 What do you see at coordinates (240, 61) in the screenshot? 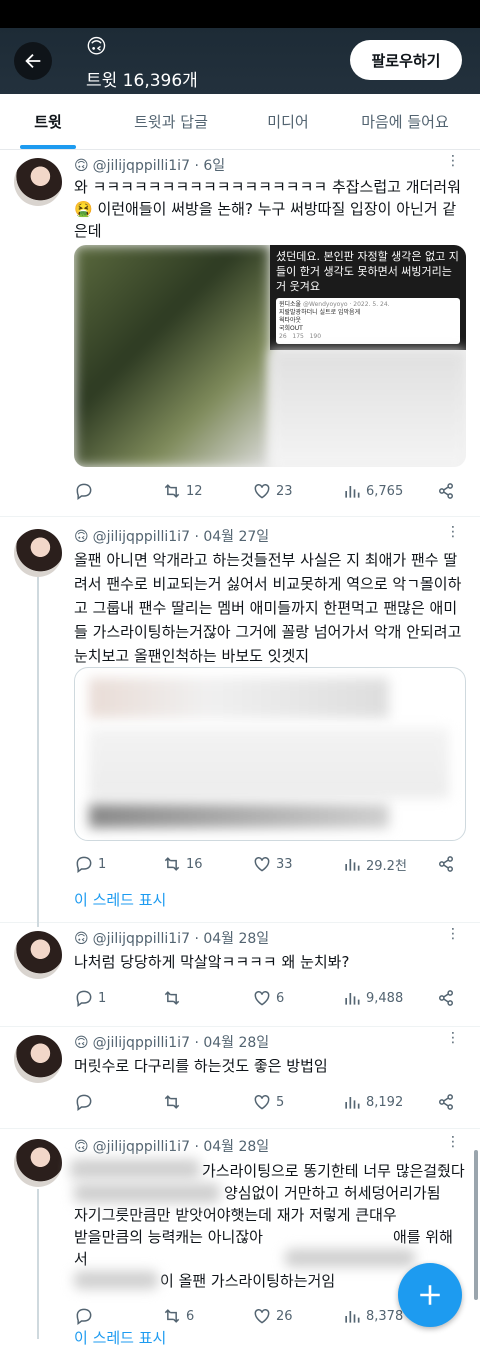
I see `profile-header: 🙃 트윗 16,396개 팔로우하기` at bounding box center [240, 61].